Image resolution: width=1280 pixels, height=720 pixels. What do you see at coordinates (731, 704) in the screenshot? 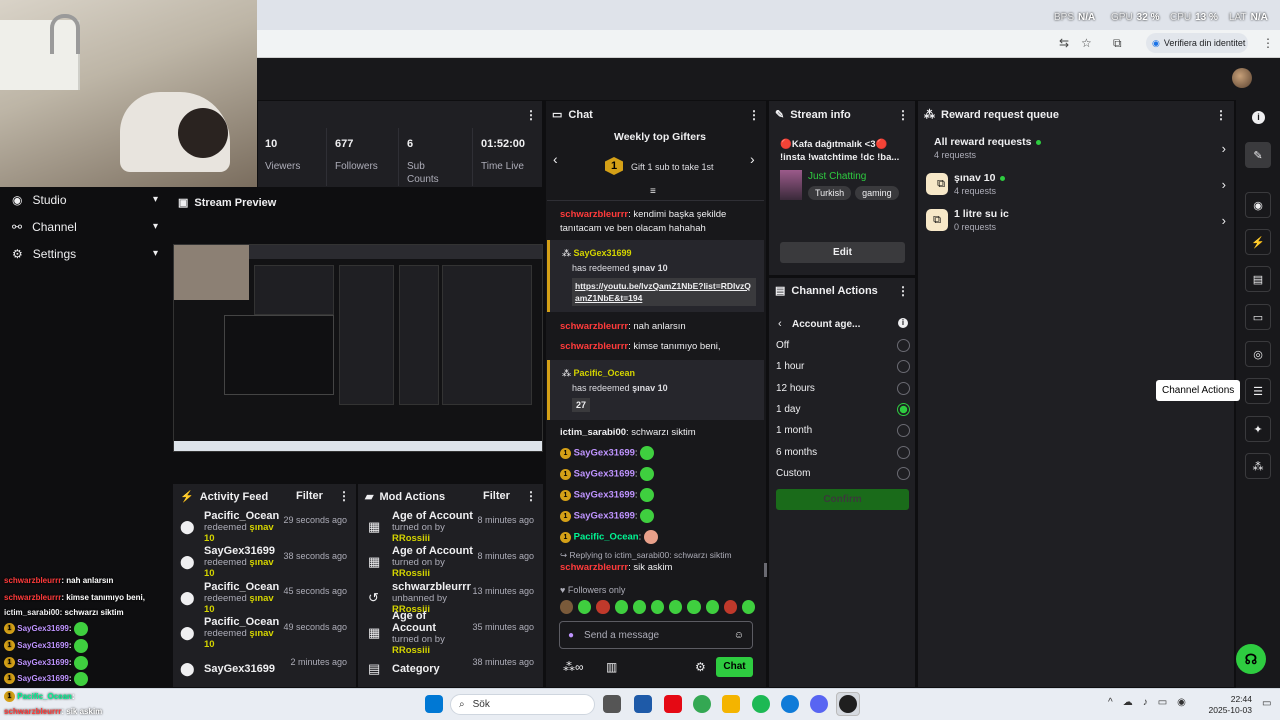
I see `file-explorer-icon` at bounding box center [731, 704].